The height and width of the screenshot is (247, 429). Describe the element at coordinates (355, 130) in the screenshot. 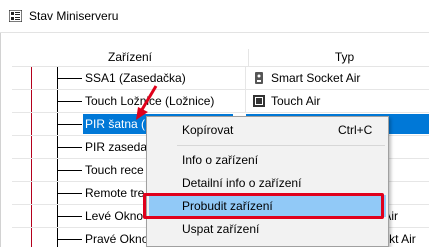

I see `shortcut-label: Ctrl+C` at that location.